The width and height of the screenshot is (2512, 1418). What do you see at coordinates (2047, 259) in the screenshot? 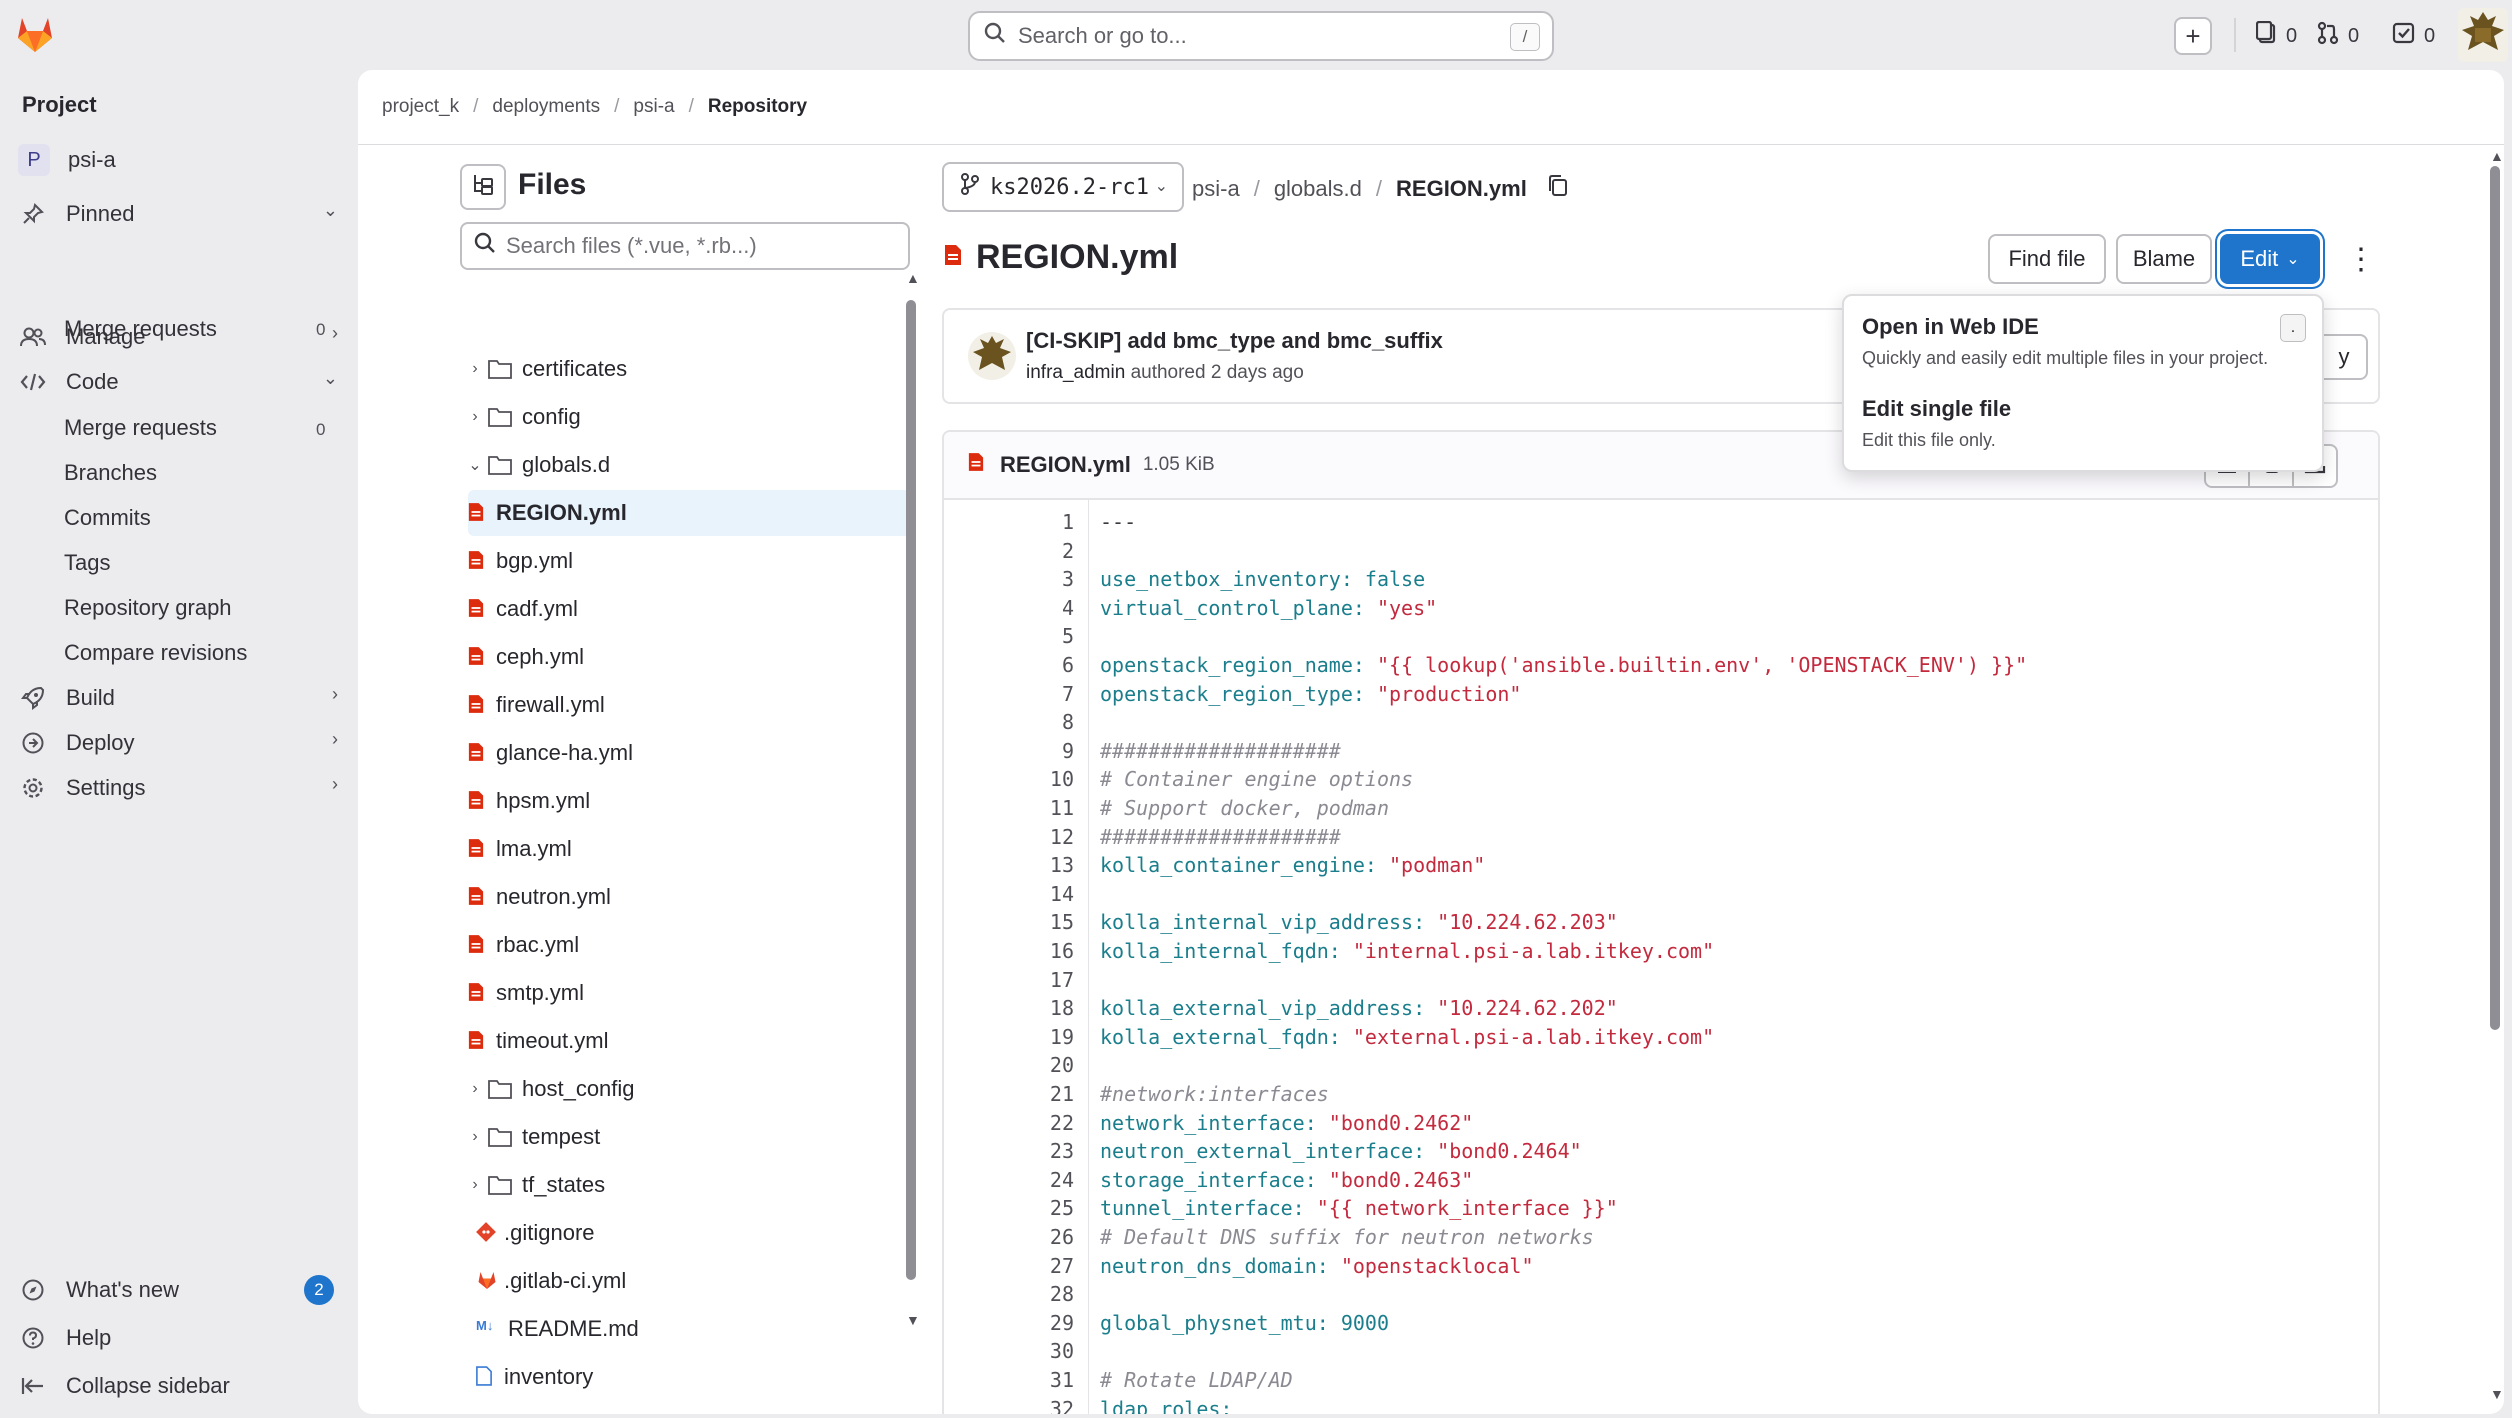
I see `find-file-button: Find file` at bounding box center [2047, 259].